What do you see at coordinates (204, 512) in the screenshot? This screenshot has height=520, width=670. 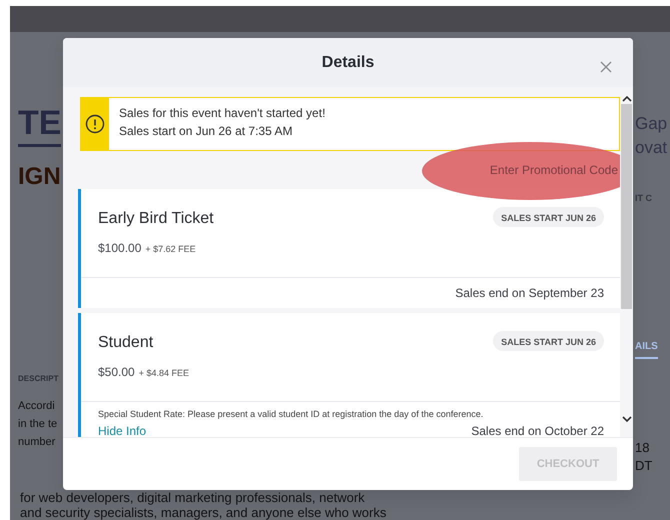 I see `body-text: and security specialists, managers, and anyone else who works` at bounding box center [204, 512].